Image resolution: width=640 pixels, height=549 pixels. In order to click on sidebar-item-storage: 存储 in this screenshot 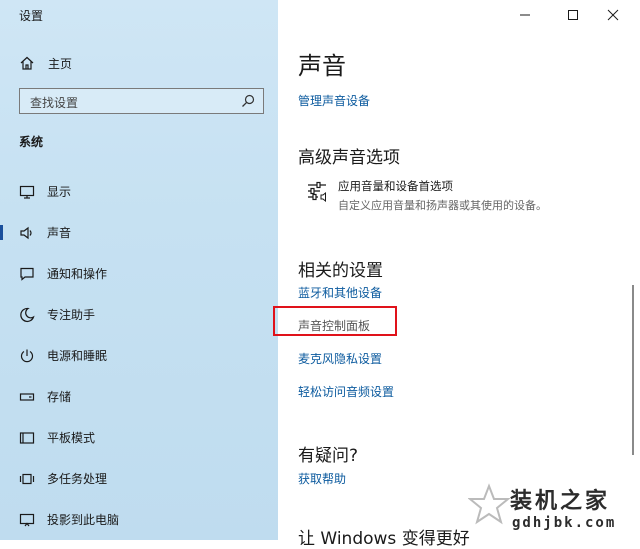, I will do `click(139, 396)`.